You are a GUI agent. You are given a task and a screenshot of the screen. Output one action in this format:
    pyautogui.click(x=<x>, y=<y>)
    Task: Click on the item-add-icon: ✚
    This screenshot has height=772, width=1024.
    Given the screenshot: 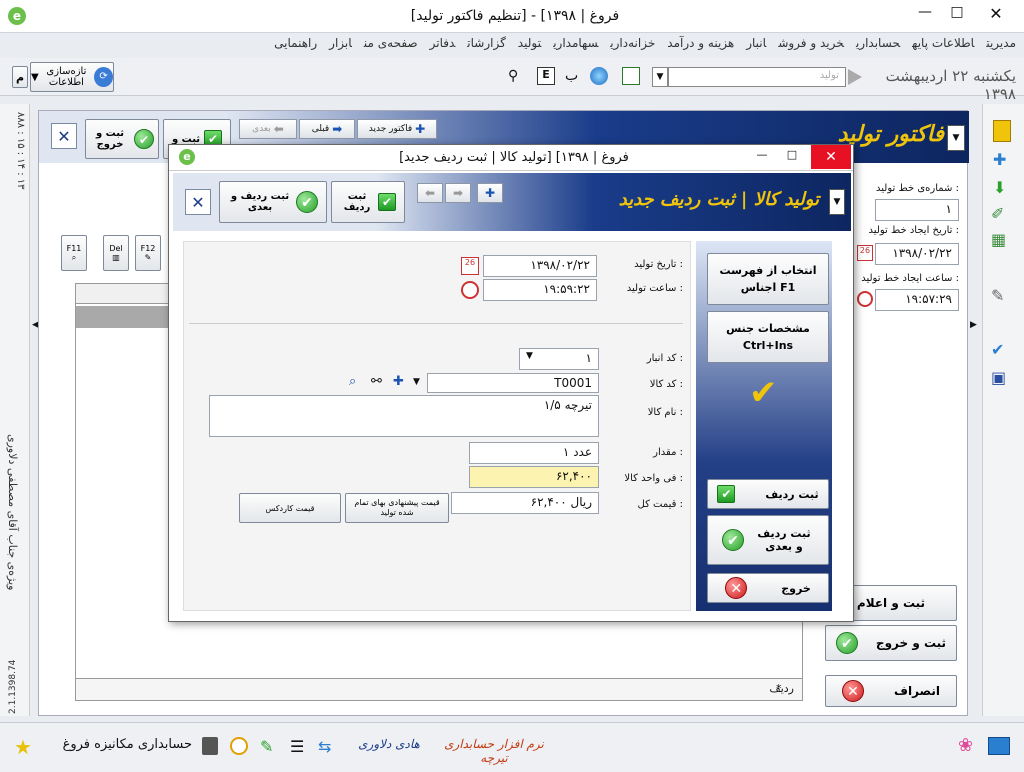 What is the action you would take?
    pyautogui.click(x=398, y=381)
    